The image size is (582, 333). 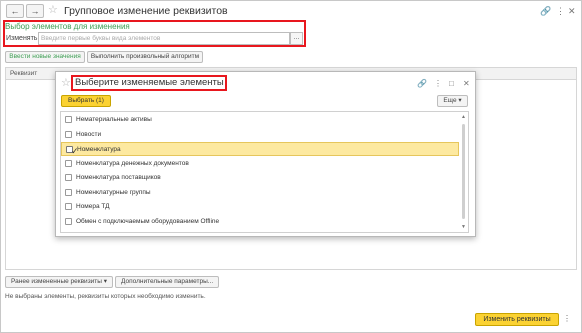 I want to click on link-icon: 🔗, so click(x=545, y=11).